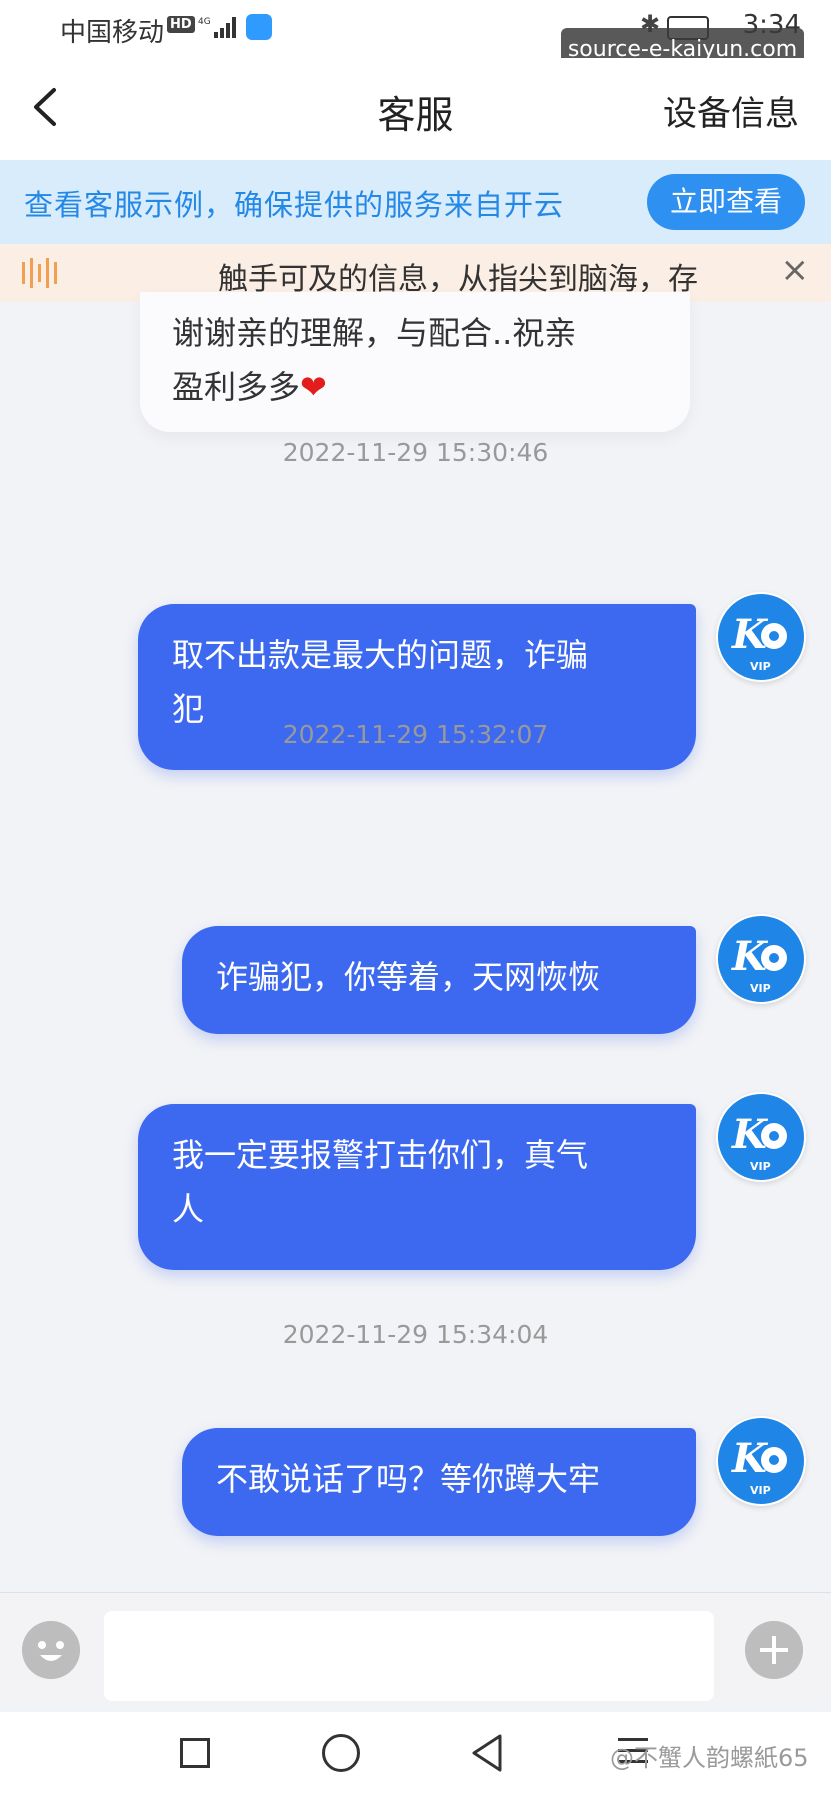 This screenshot has height=1800, width=831. What do you see at coordinates (415, 36) in the screenshot?
I see `status-bar: 中国移动 HD 4G ✱ 3:34 source-e-kaiyun.com` at bounding box center [415, 36].